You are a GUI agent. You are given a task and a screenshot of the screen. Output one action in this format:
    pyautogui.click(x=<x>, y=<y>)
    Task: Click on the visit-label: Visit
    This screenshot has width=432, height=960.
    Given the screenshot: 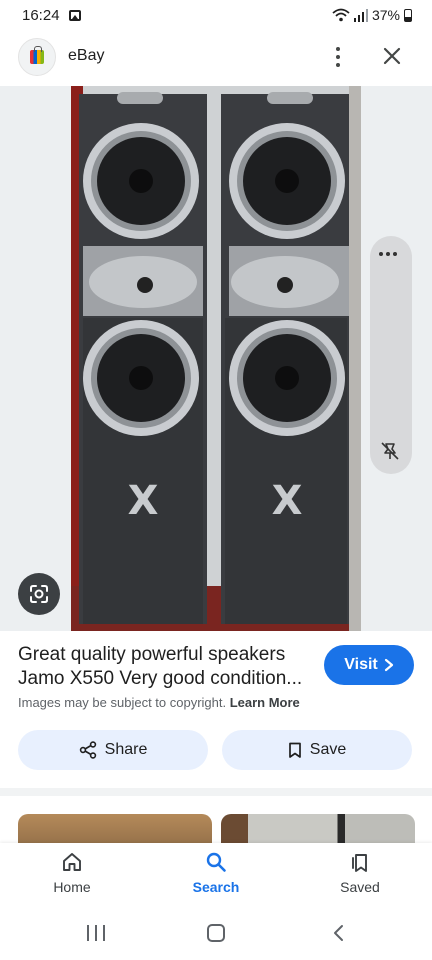 What is the action you would take?
    pyautogui.click(x=361, y=664)
    